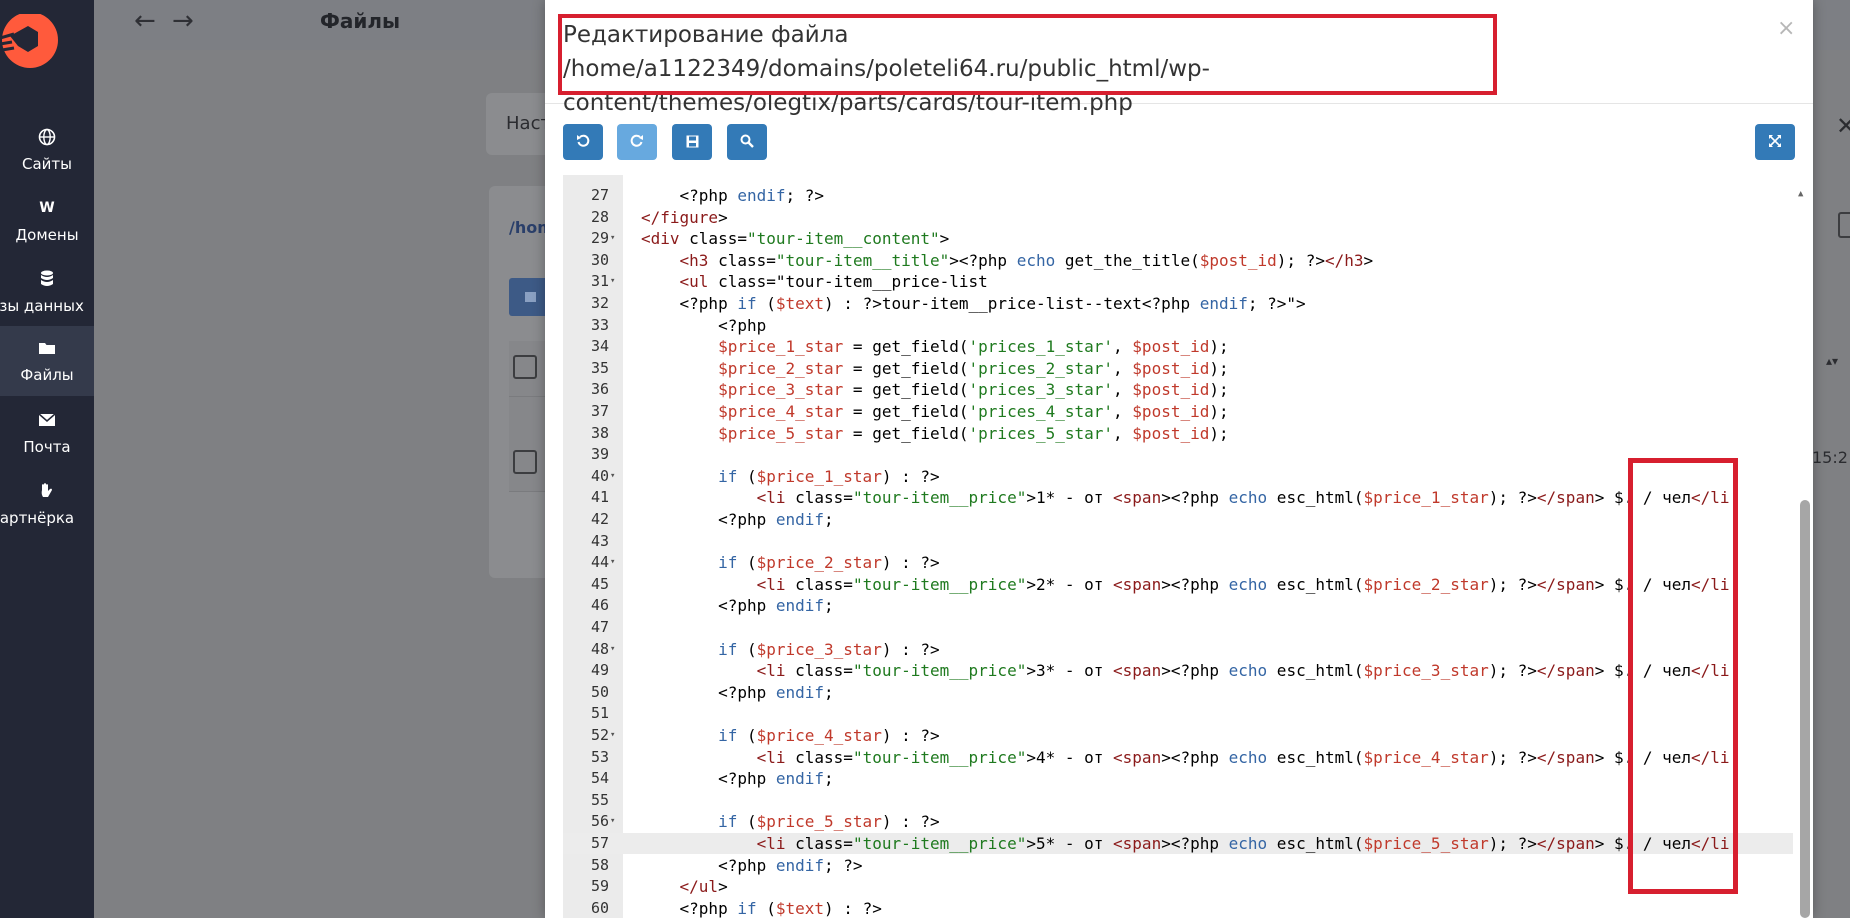 This screenshot has width=1850, height=918. What do you see at coordinates (599, 259) in the screenshot?
I see `line-number: 30` at bounding box center [599, 259].